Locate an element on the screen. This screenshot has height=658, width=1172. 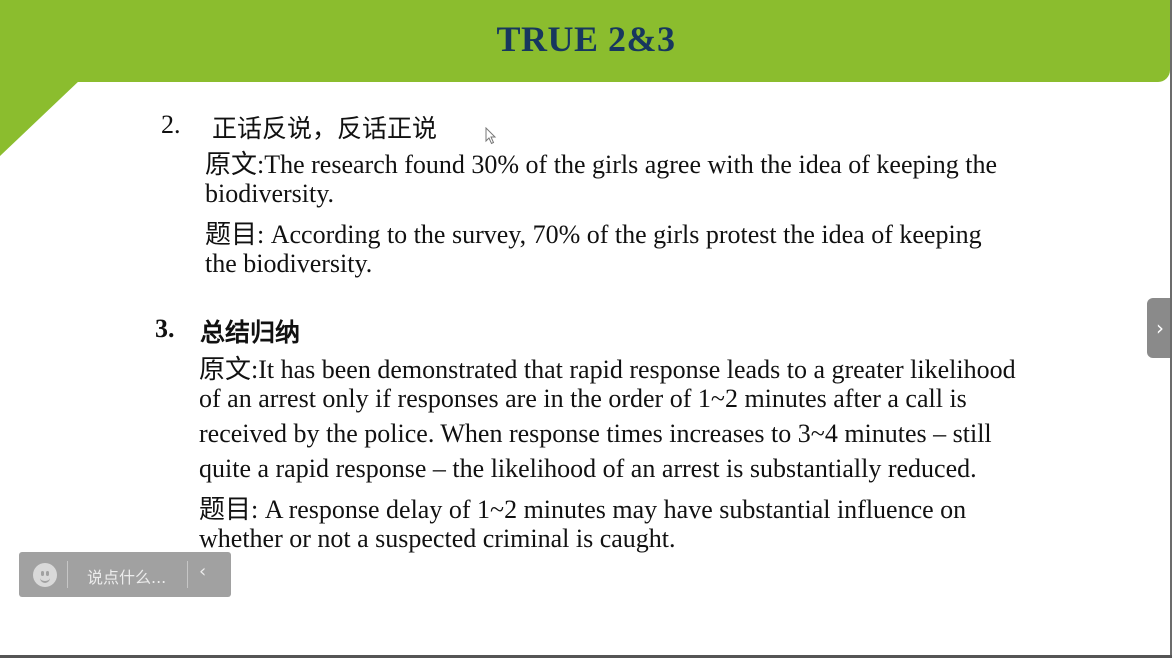
mouse-cursor-icon is located at coordinates (491, 136).